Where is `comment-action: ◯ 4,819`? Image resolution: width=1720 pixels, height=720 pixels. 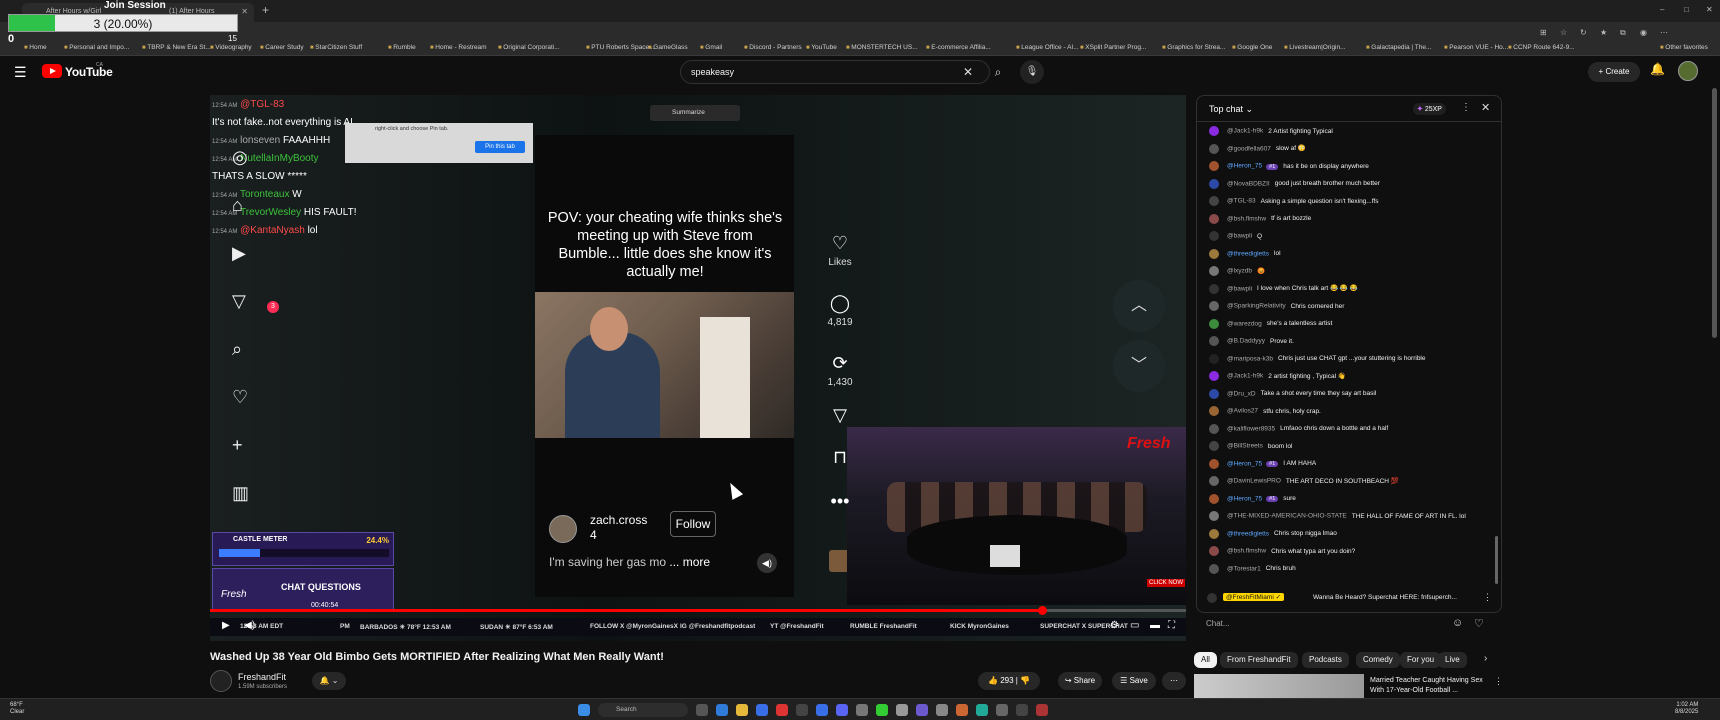
comment-action: ◯ 4,819 is located at coordinates (840, 310).